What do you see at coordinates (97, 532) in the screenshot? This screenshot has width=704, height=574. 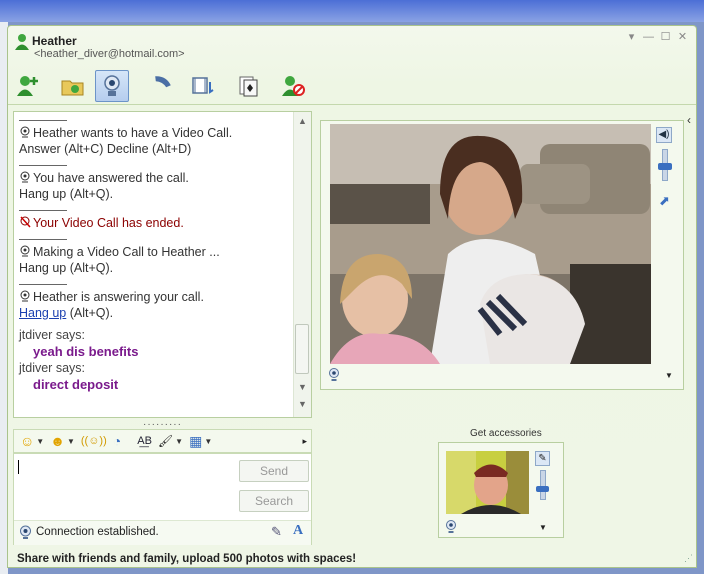 I see `connection-status: Connection established.` at bounding box center [97, 532].